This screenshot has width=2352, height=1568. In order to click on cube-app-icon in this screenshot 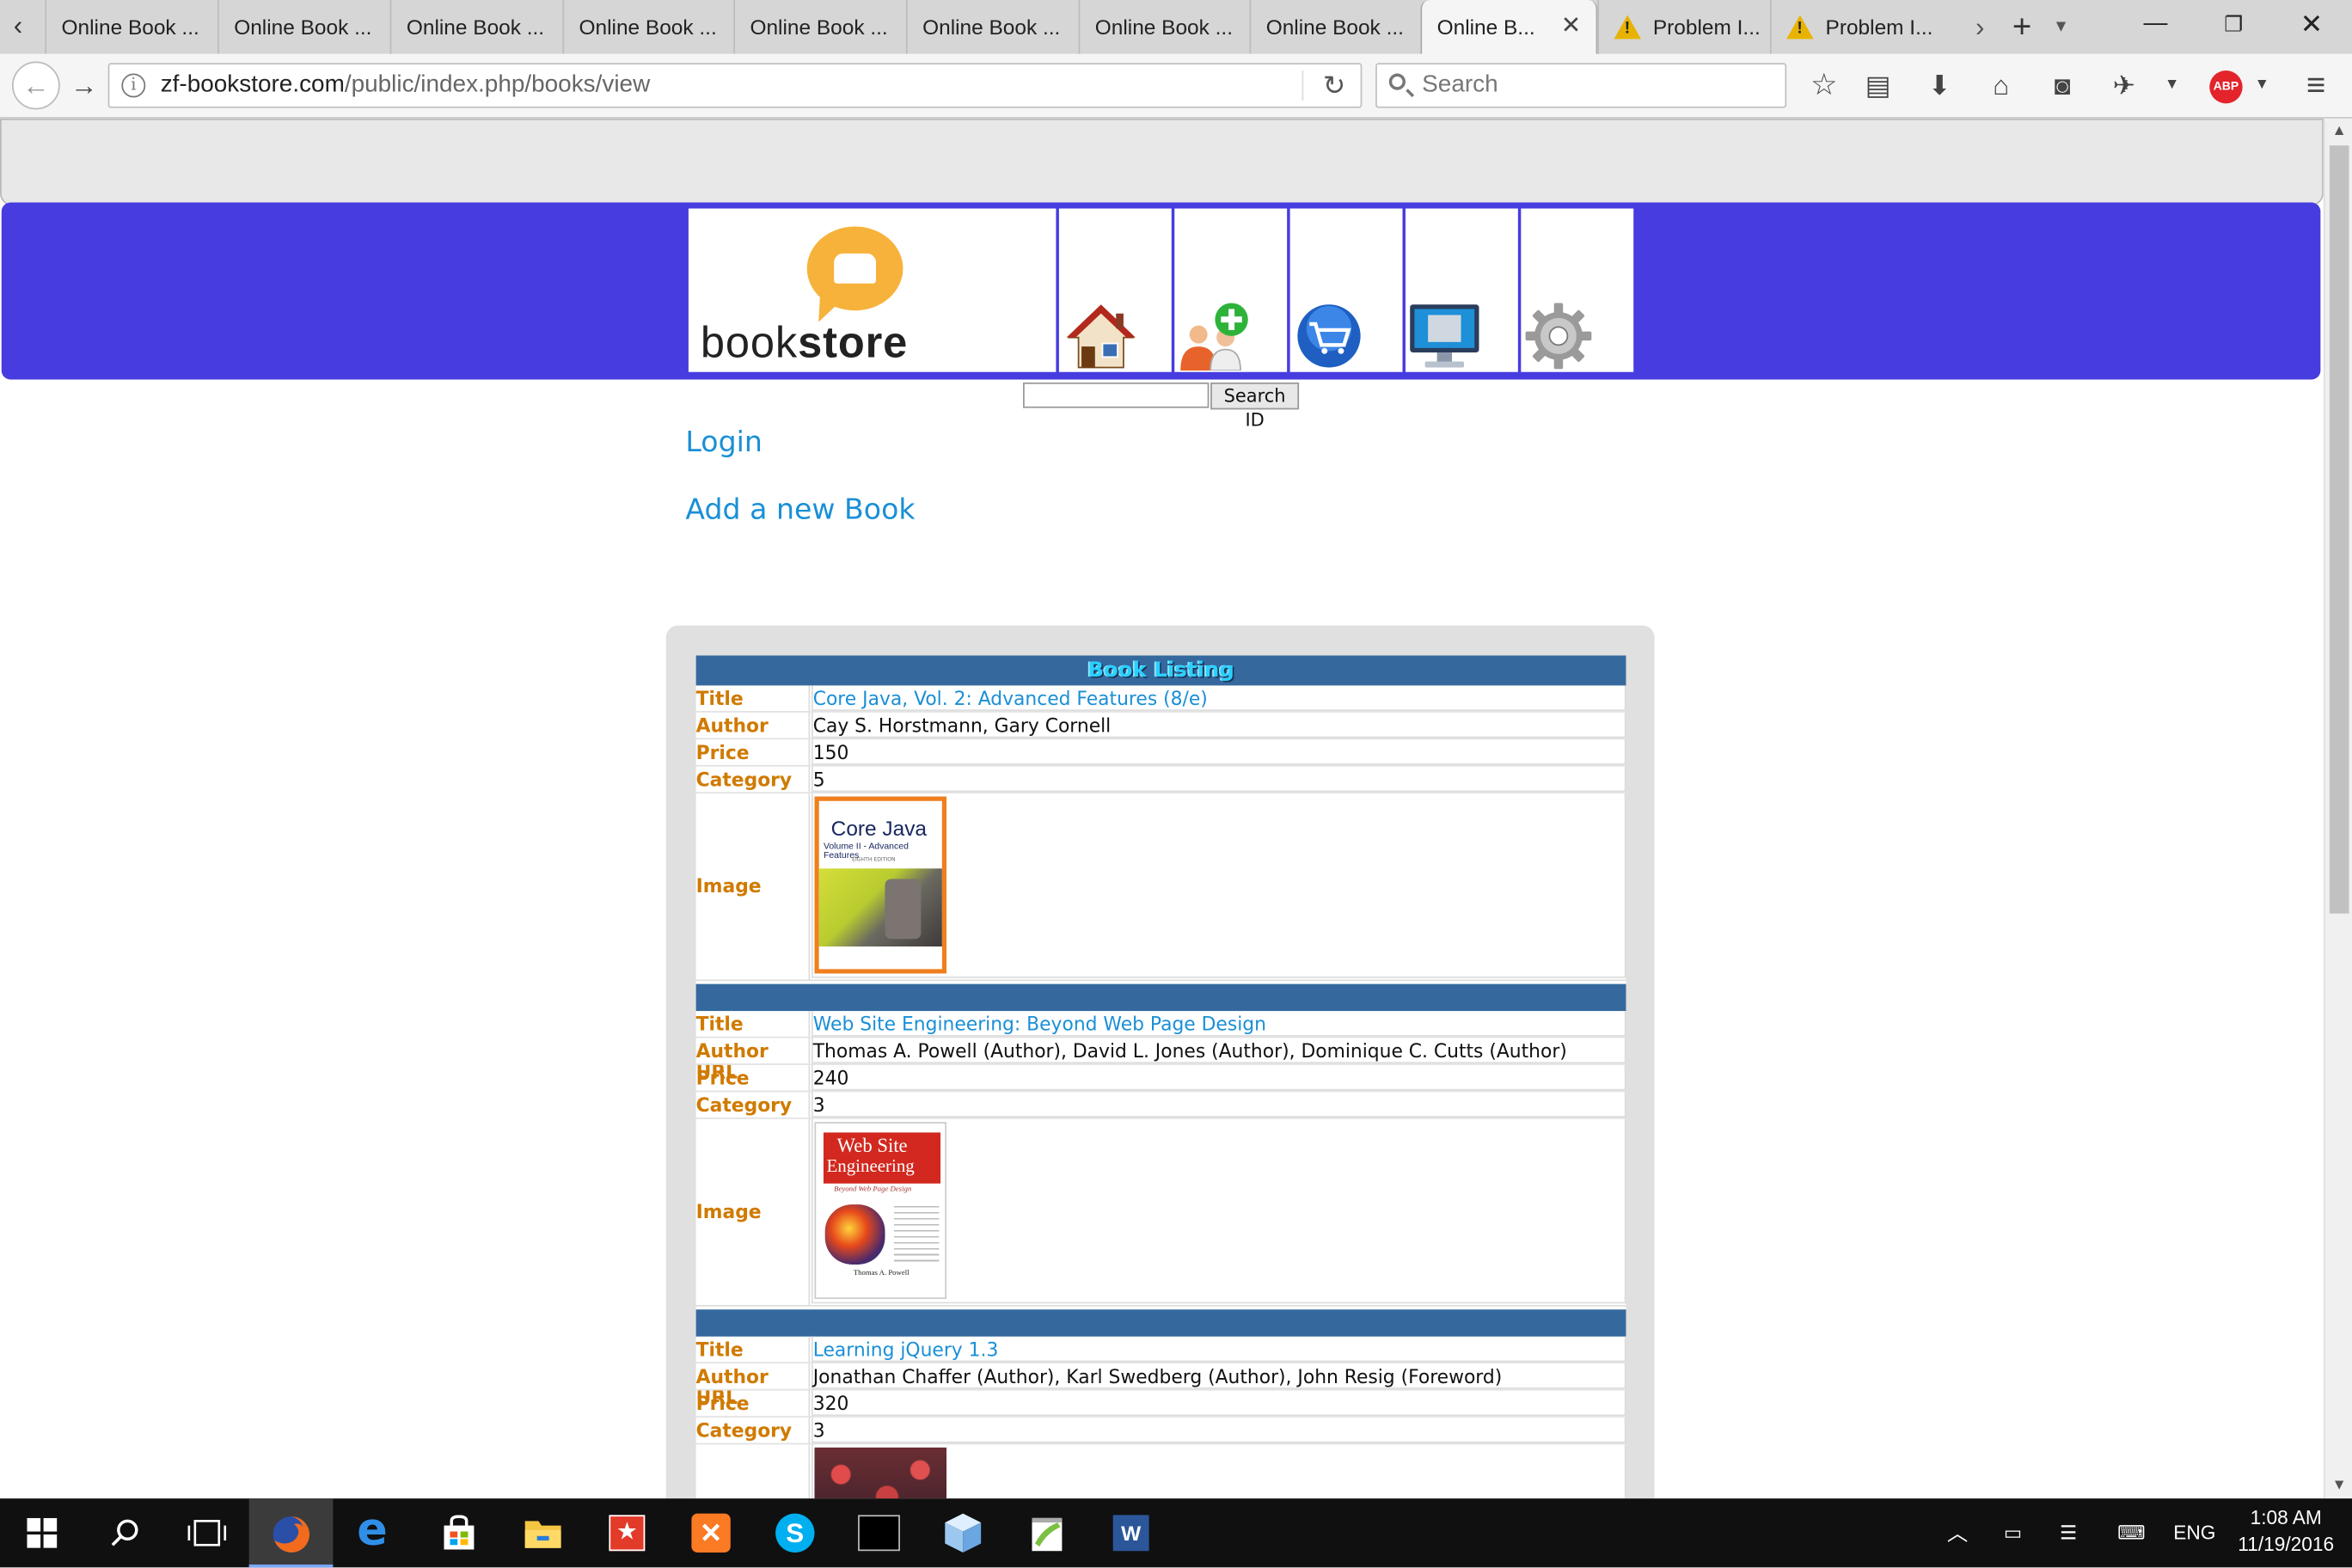, I will do `click(963, 1532)`.